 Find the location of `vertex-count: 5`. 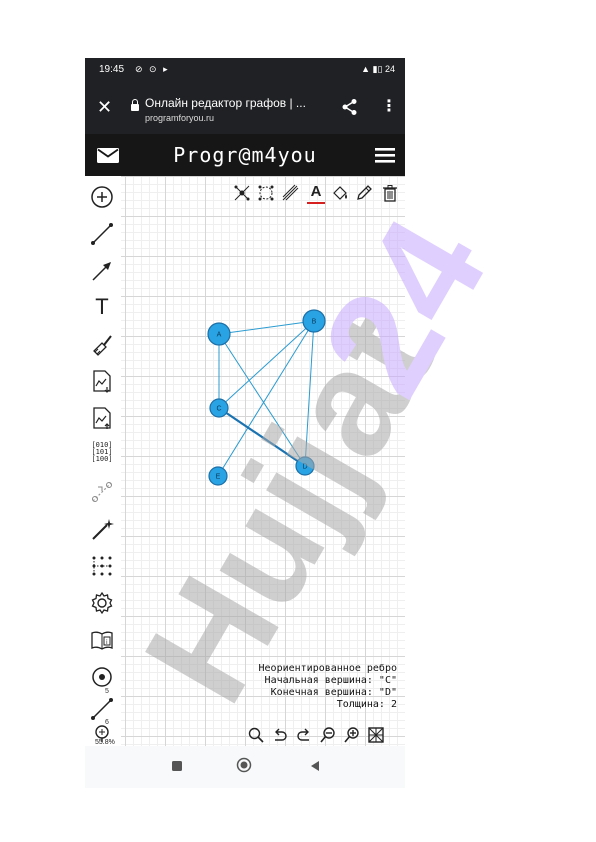

vertex-count: 5 is located at coordinates (107, 691).